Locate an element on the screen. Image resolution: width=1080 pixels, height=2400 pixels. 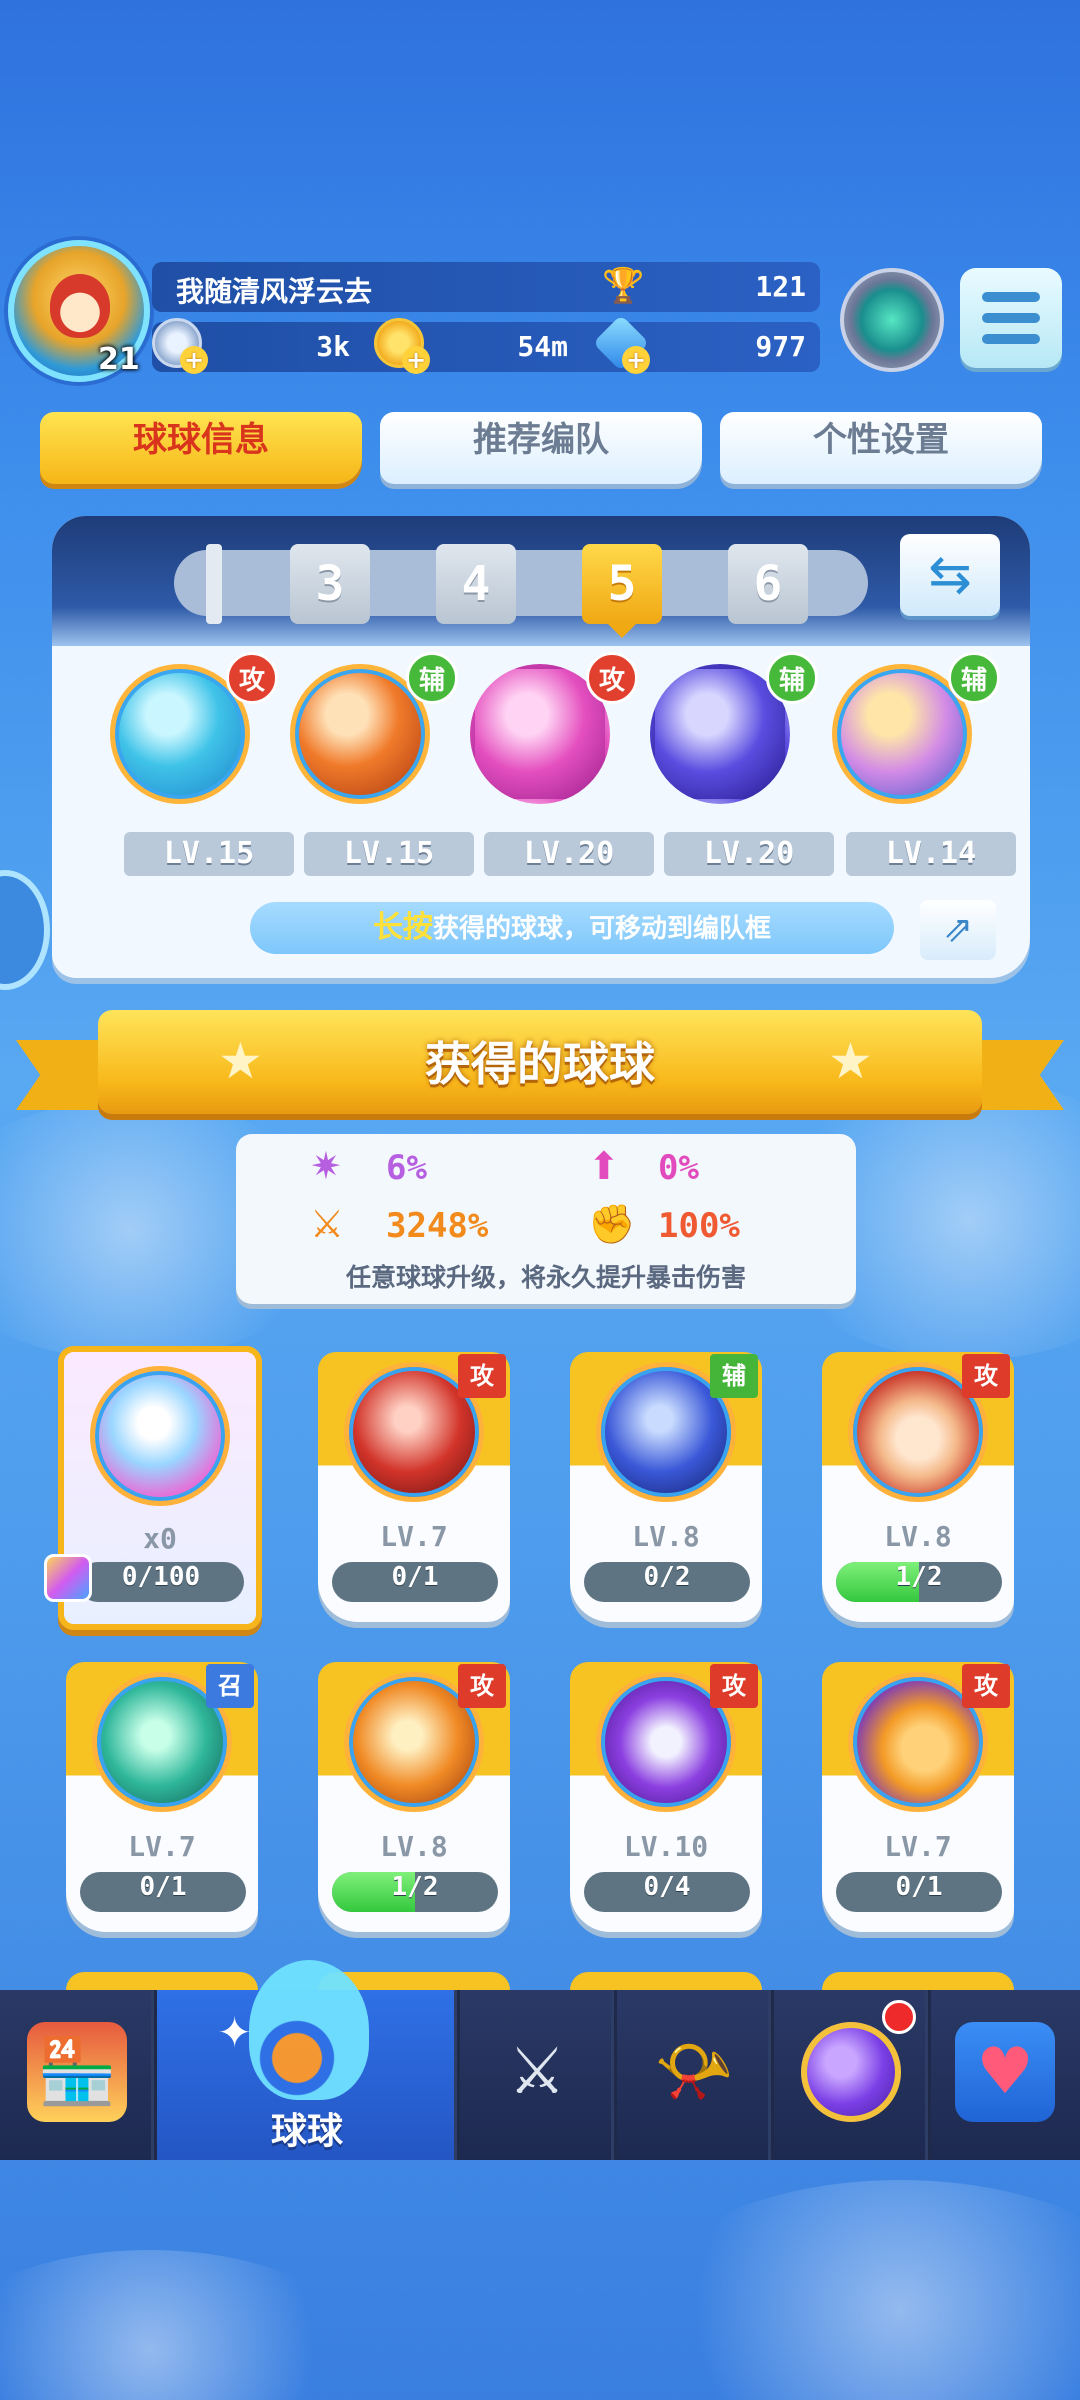
bottom-nav: 🏪 ✦ 球球 ⚔ 📯 ♥ is located at coordinates (540, 2060).